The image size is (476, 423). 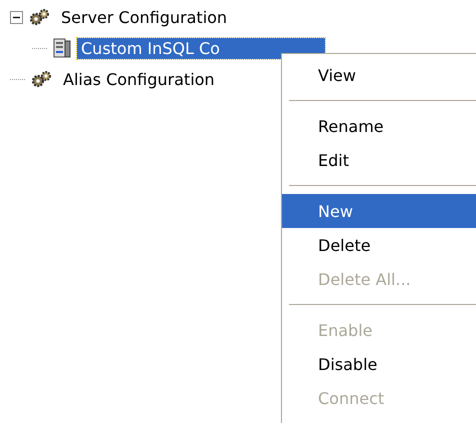 What do you see at coordinates (379, 364) in the screenshot?
I see `menu-item: Disable` at bounding box center [379, 364].